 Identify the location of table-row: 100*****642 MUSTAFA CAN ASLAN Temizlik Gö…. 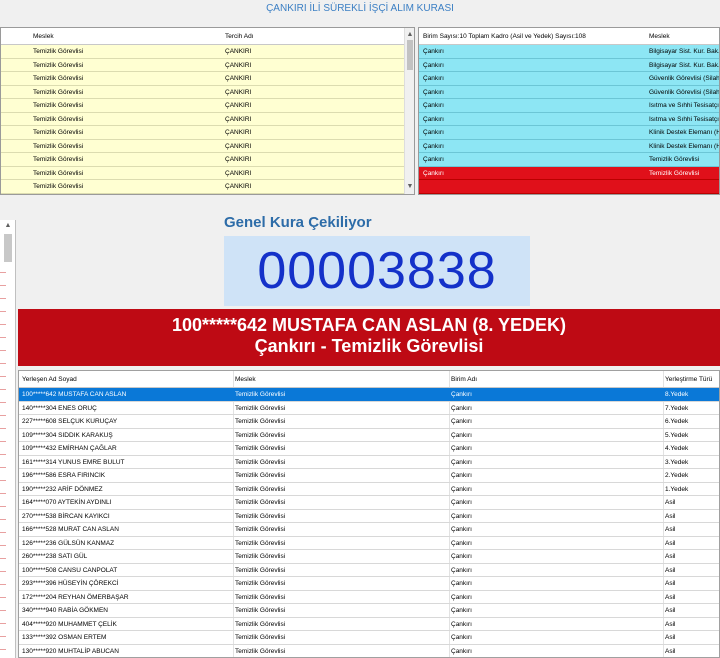
(369, 395).